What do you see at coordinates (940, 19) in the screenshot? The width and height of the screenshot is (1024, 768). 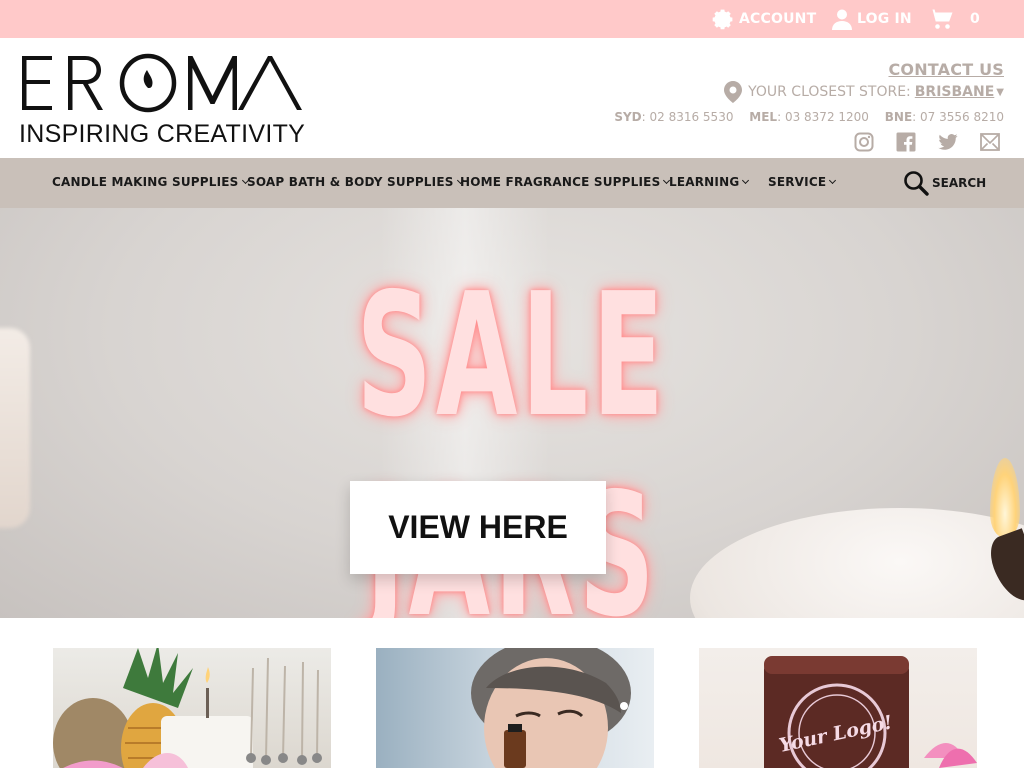 I see `cart-icon` at bounding box center [940, 19].